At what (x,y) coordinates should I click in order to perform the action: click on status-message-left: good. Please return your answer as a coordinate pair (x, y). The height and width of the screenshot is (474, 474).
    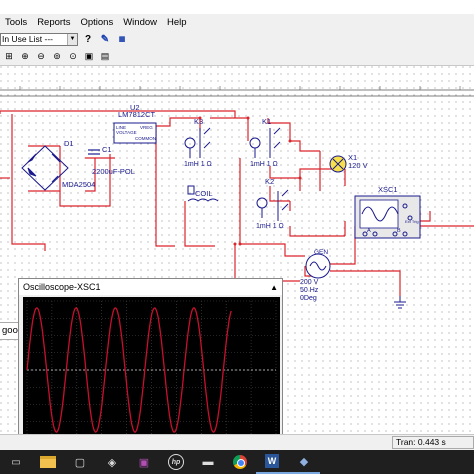
    Looking at the image, I should click on (11, 331).